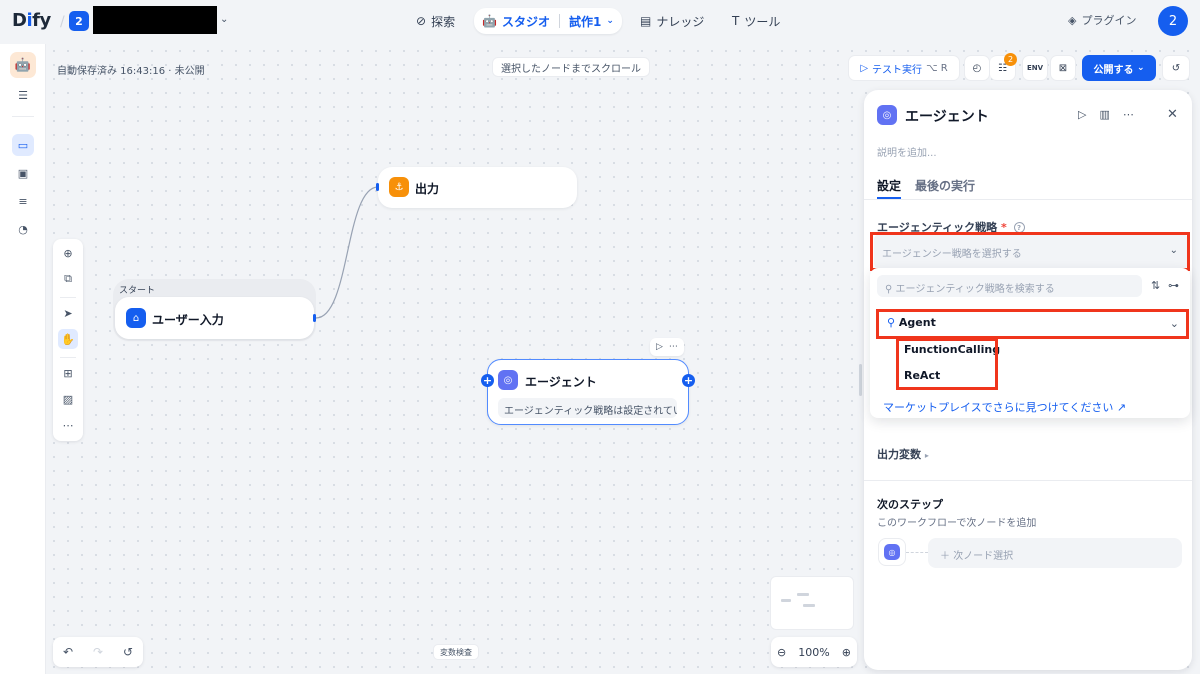  Describe the element at coordinates (587, 408) in the screenshot. I see `agent-node-status: エージェンティック戦略は設定されていません` at that location.